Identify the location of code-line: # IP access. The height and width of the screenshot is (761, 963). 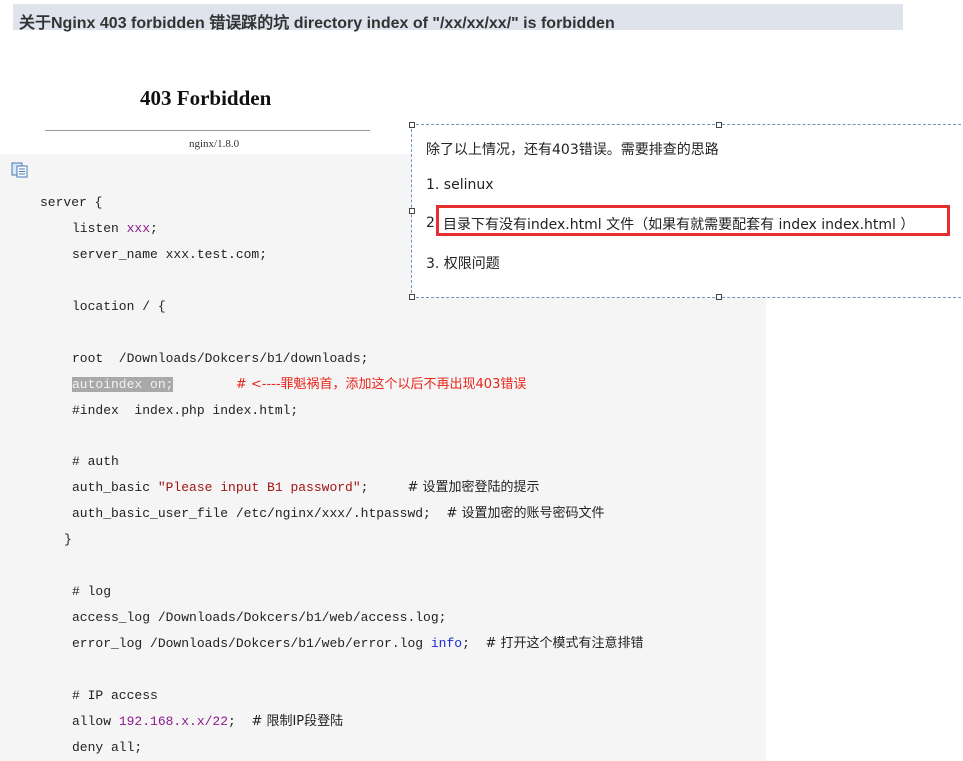
(115, 695).